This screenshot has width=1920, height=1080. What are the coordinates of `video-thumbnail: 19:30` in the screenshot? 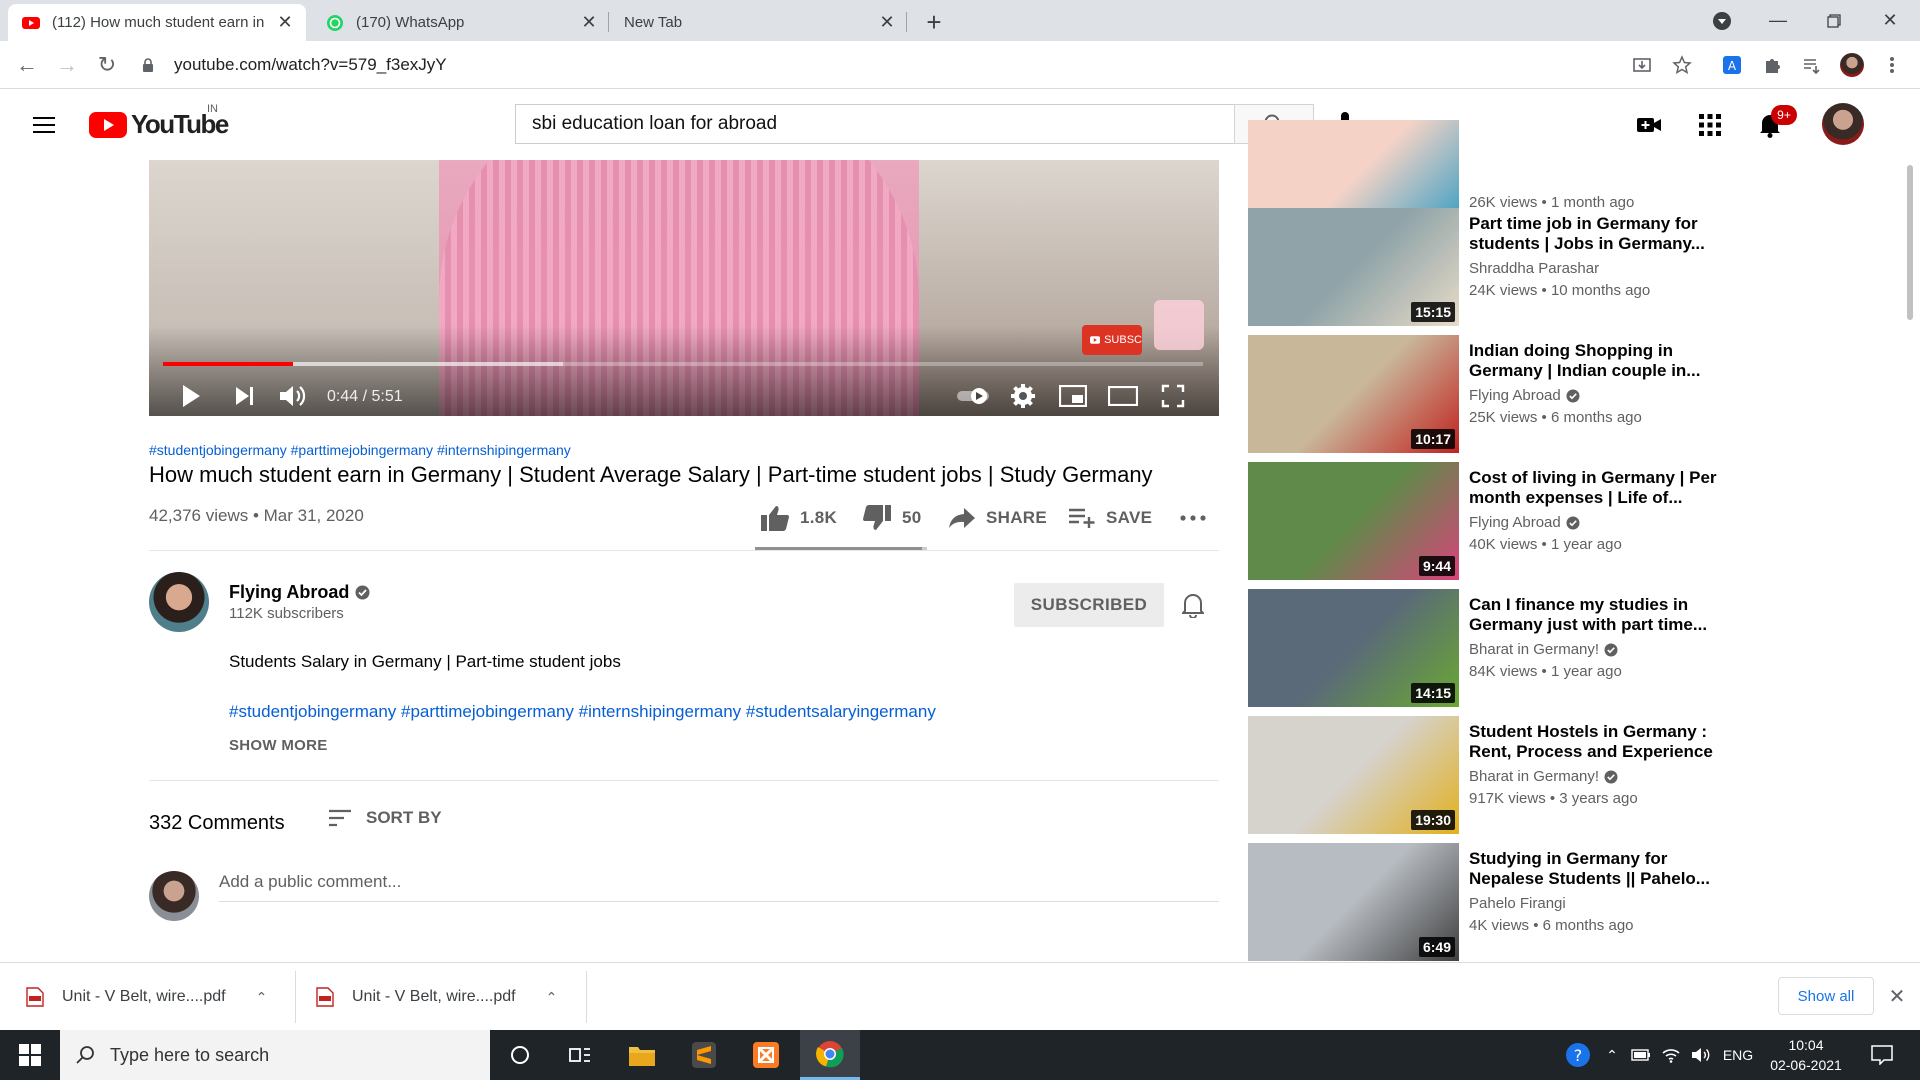 It's located at (1353, 775).